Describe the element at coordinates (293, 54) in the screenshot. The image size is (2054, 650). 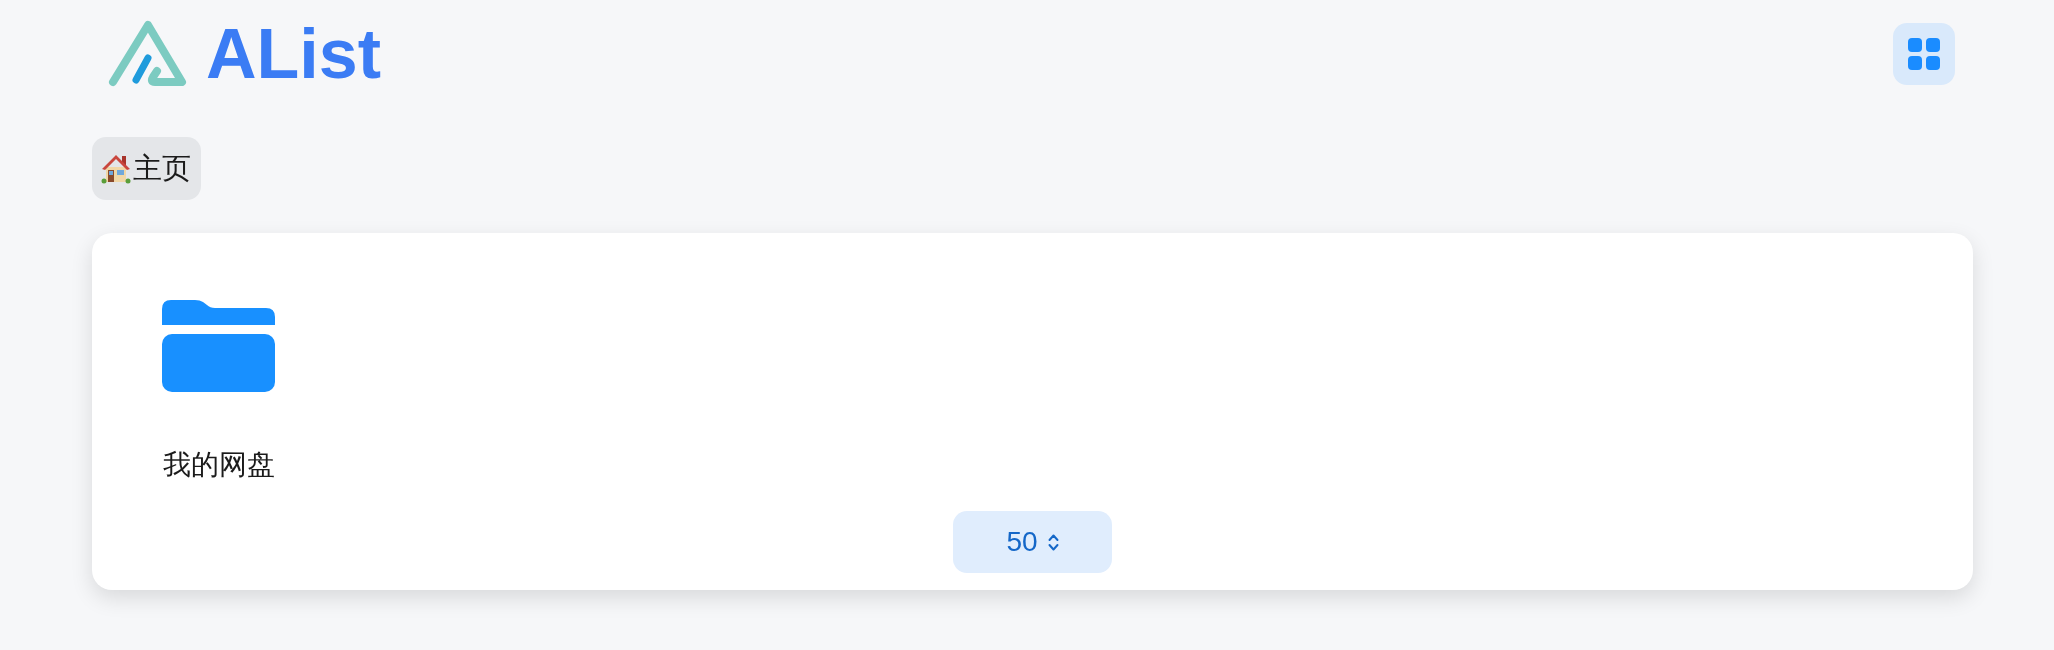
I see `logo-text: AList` at that location.